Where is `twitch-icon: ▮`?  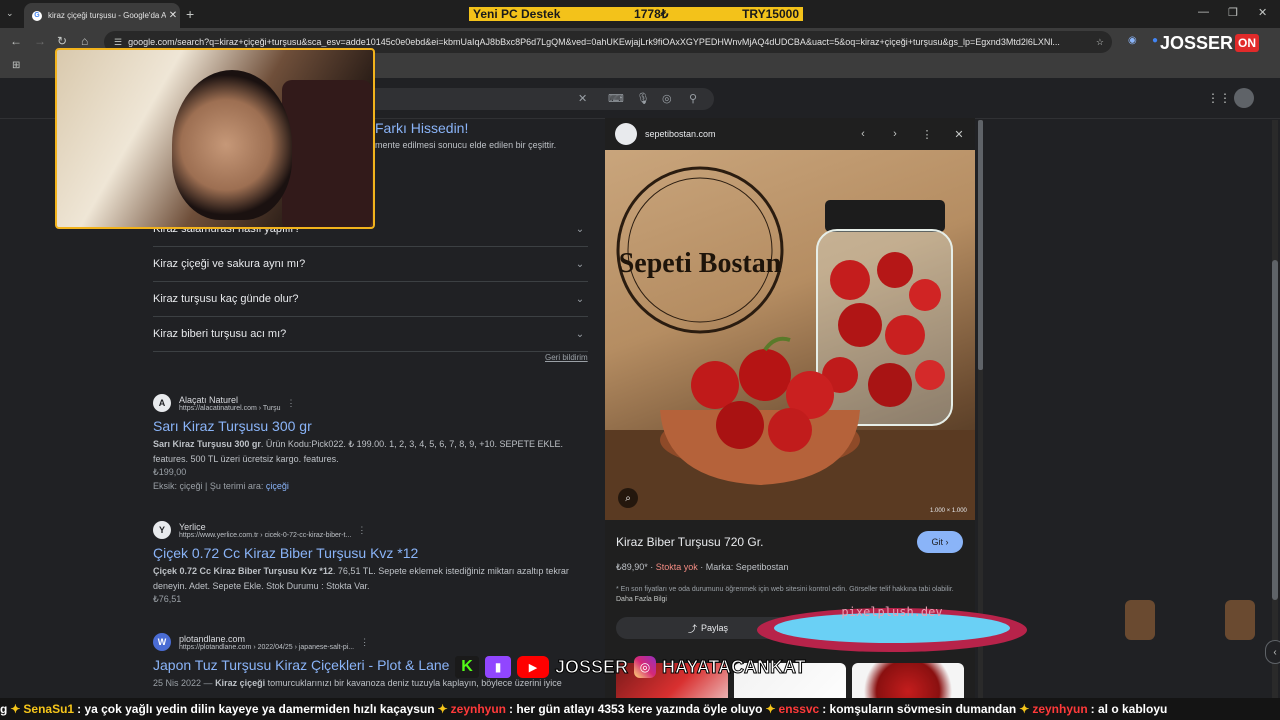 twitch-icon: ▮ is located at coordinates (498, 667).